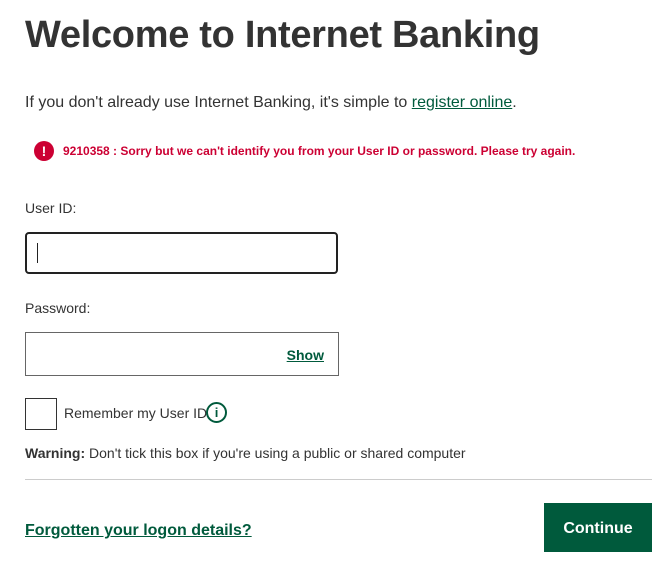  I want to click on continue-button: Continue, so click(598, 527).